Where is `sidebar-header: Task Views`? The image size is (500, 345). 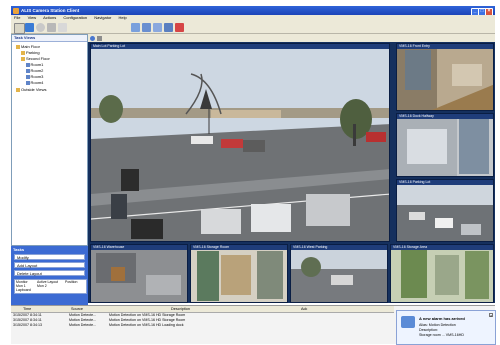 sidebar-header: Task Views is located at coordinates (49, 38).